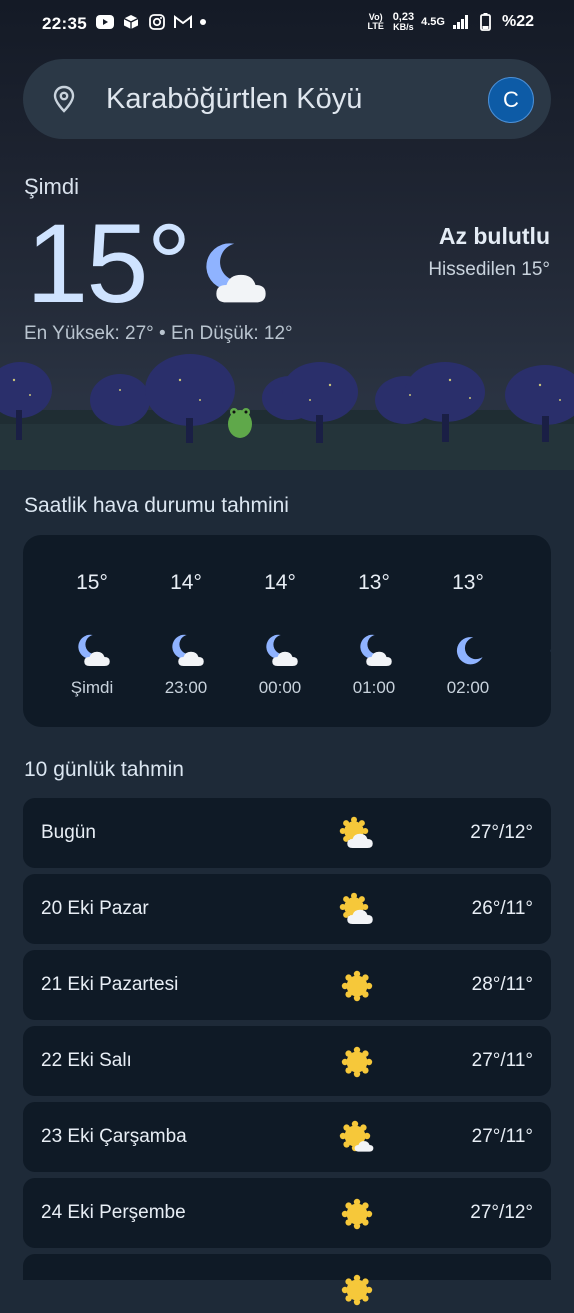  I want to click on daily-row, so click(287, 1280).